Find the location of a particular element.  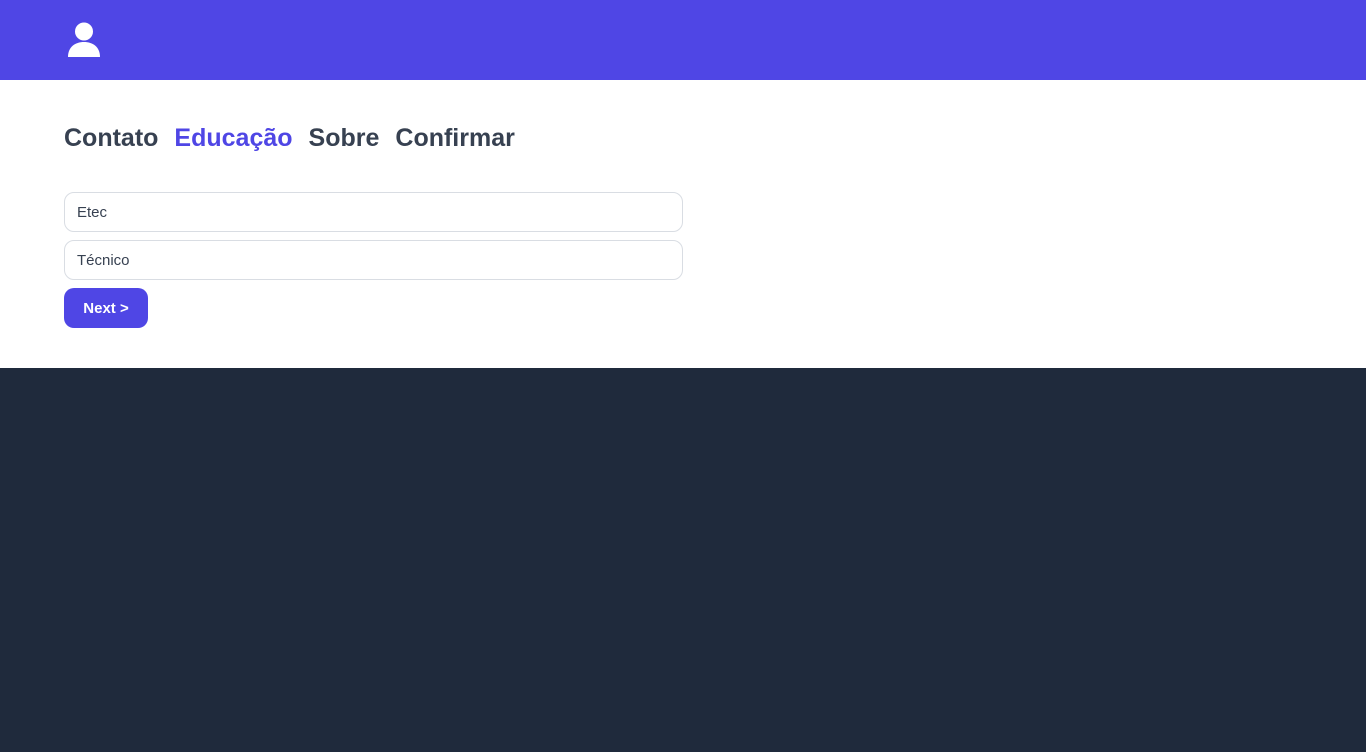

tab-contato: Contato is located at coordinates (111, 138).